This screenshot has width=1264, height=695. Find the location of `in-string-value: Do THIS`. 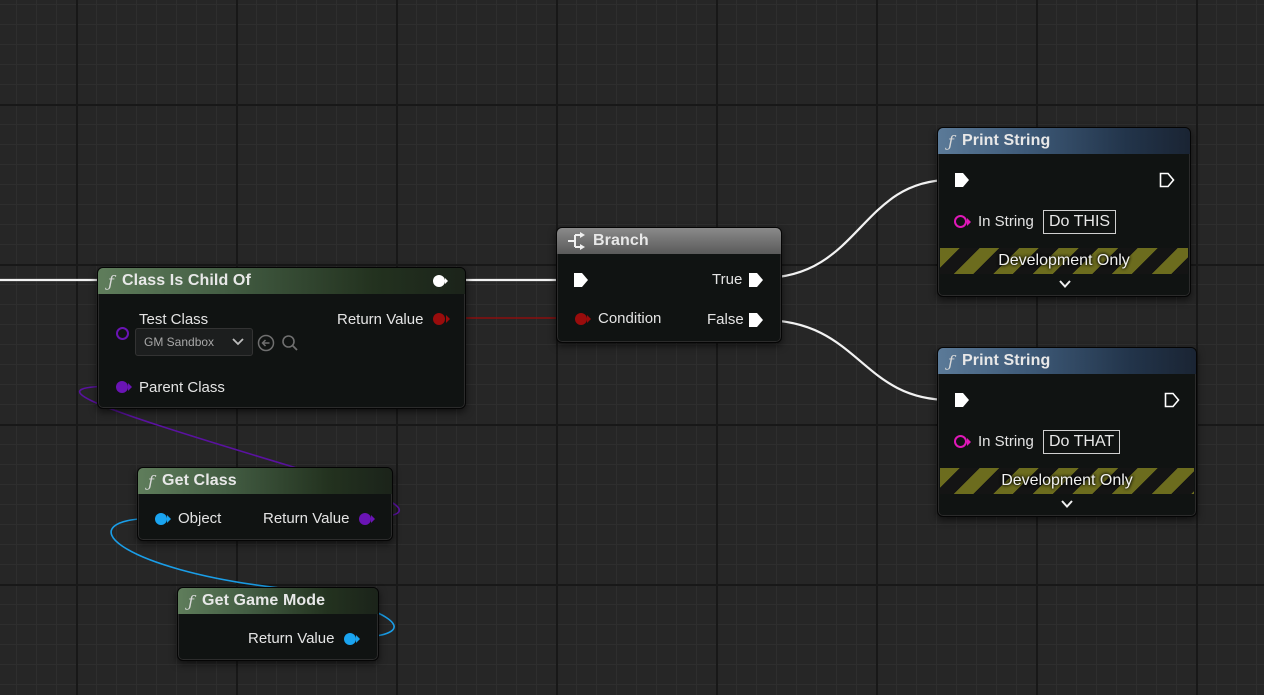

in-string-value: Do THIS is located at coordinates (1080, 221).